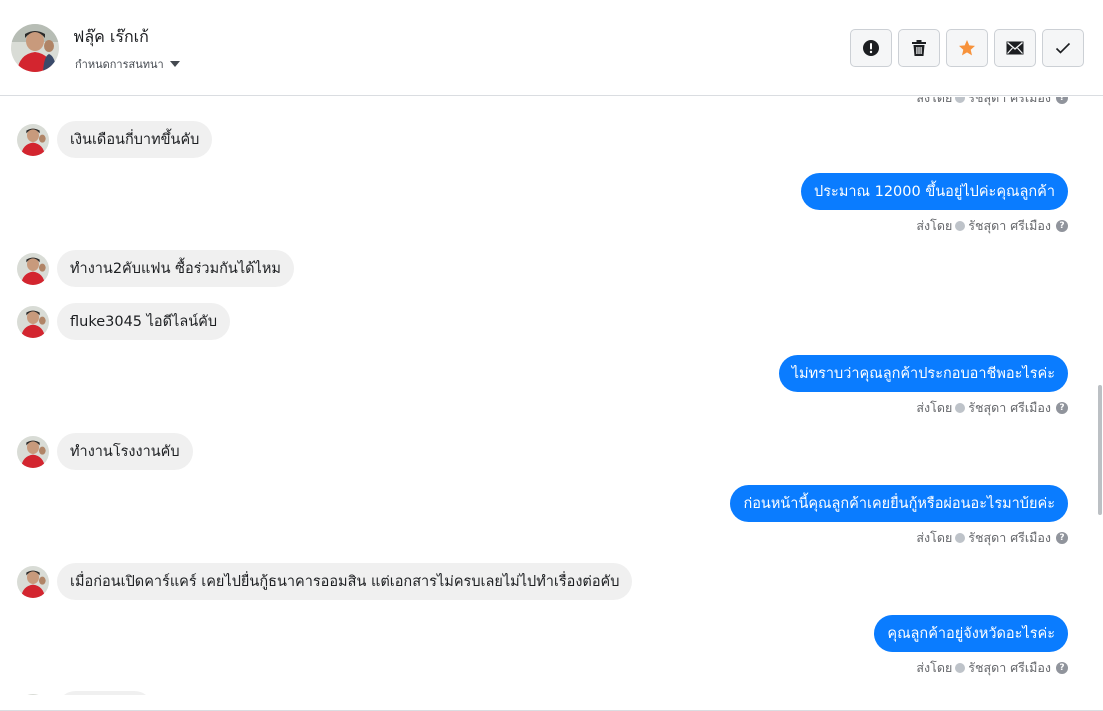 The height and width of the screenshot is (711, 1103). What do you see at coordinates (125, 451) in the screenshot?
I see `message-bubble: ทำงานโรงงานคับ` at bounding box center [125, 451].